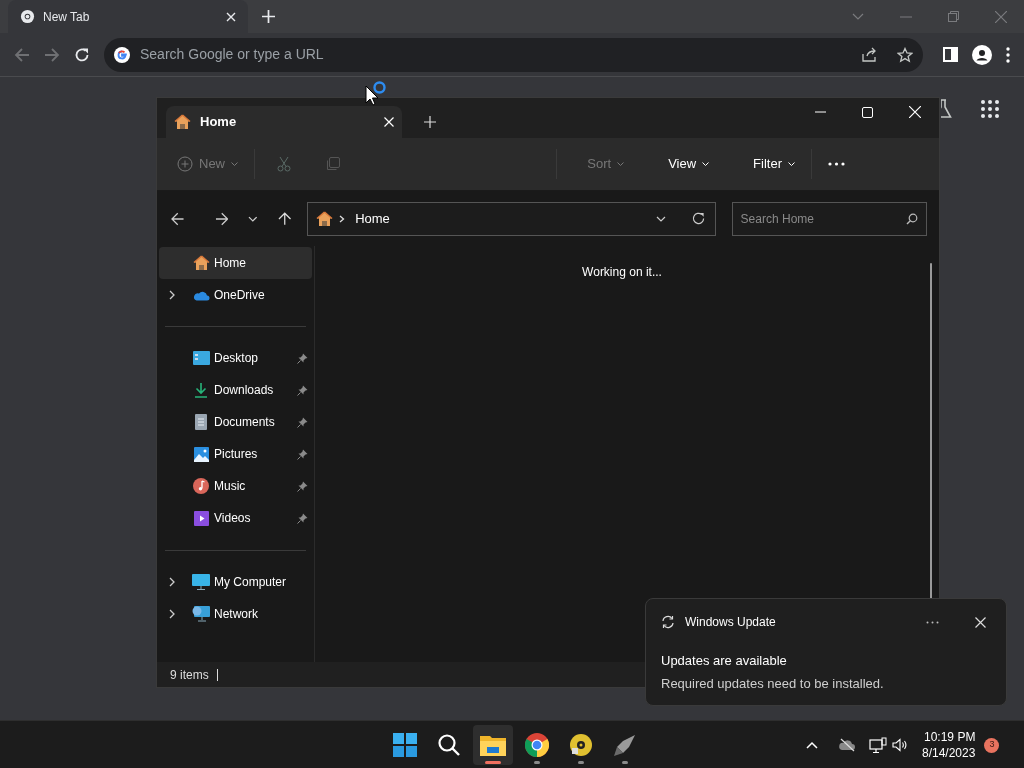  I want to click on taskbar-app, so click(493, 745).